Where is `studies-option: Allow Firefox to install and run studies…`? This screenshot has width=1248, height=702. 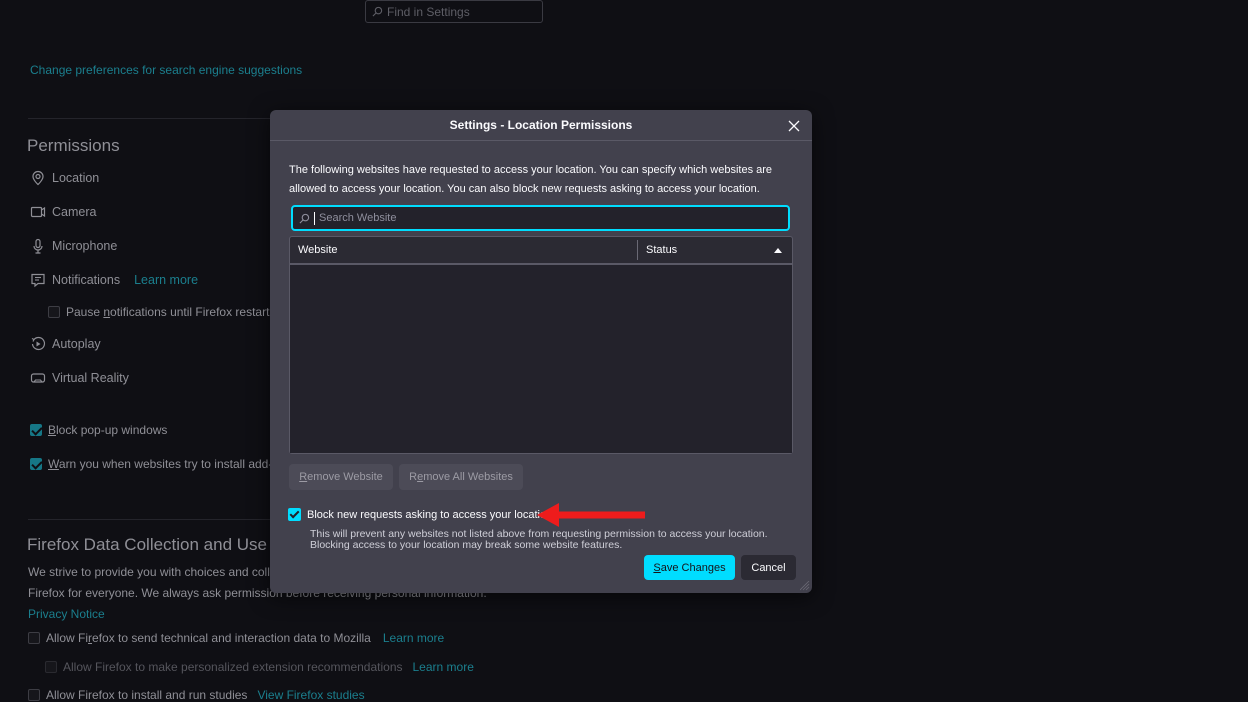
studies-option: Allow Firefox to install and run studies… is located at coordinates (196, 695).